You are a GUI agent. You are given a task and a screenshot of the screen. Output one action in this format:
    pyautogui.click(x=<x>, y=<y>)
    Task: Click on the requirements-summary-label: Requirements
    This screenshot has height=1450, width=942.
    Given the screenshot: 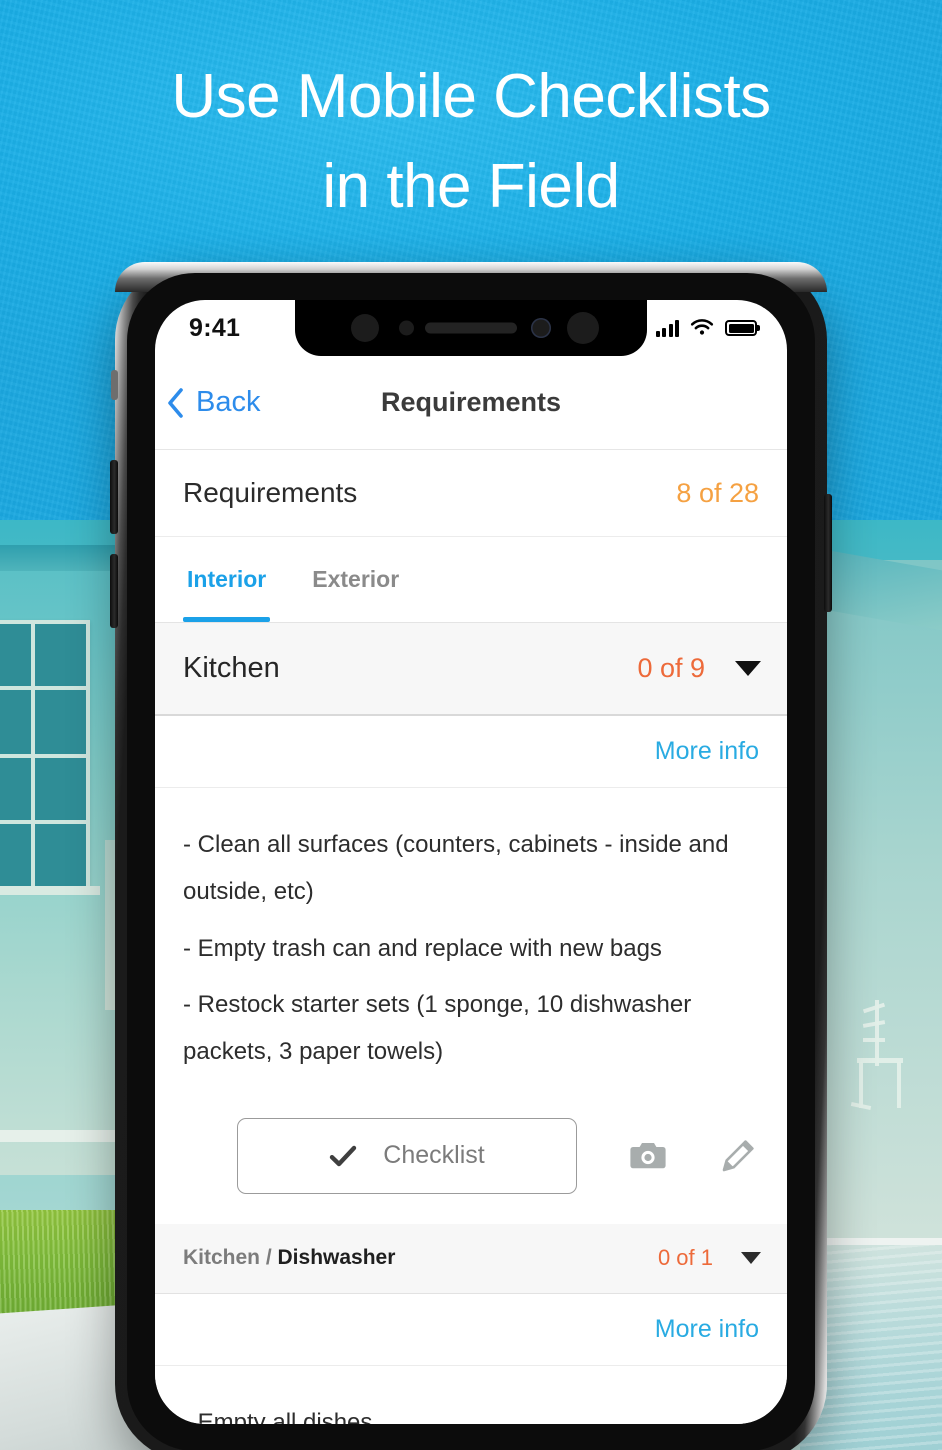 What is the action you would take?
    pyautogui.click(x=270, y=492)
    